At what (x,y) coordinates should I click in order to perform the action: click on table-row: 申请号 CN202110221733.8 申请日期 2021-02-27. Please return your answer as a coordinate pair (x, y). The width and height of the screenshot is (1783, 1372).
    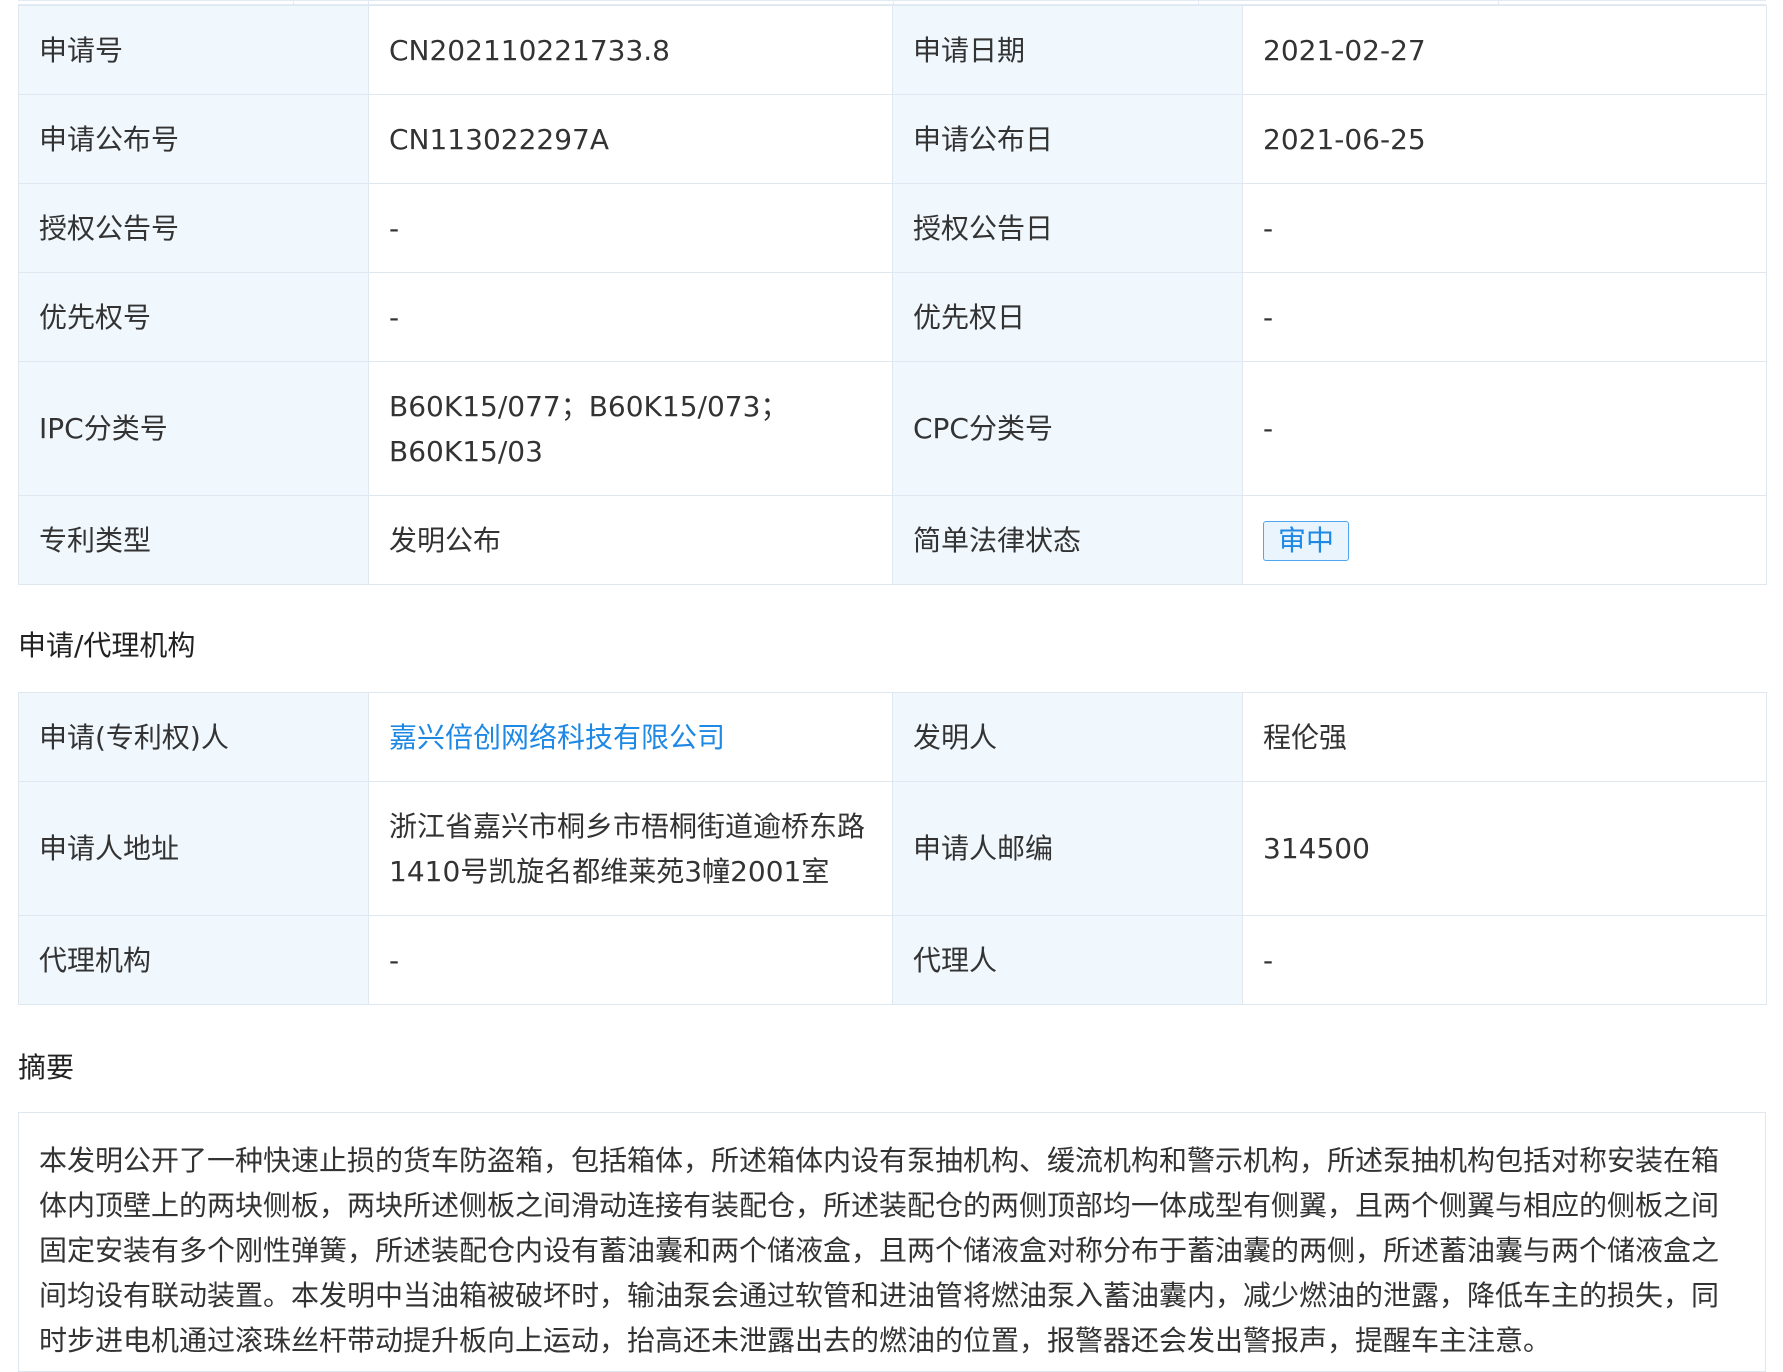
    Looking at the image, I should click on (892, 50).